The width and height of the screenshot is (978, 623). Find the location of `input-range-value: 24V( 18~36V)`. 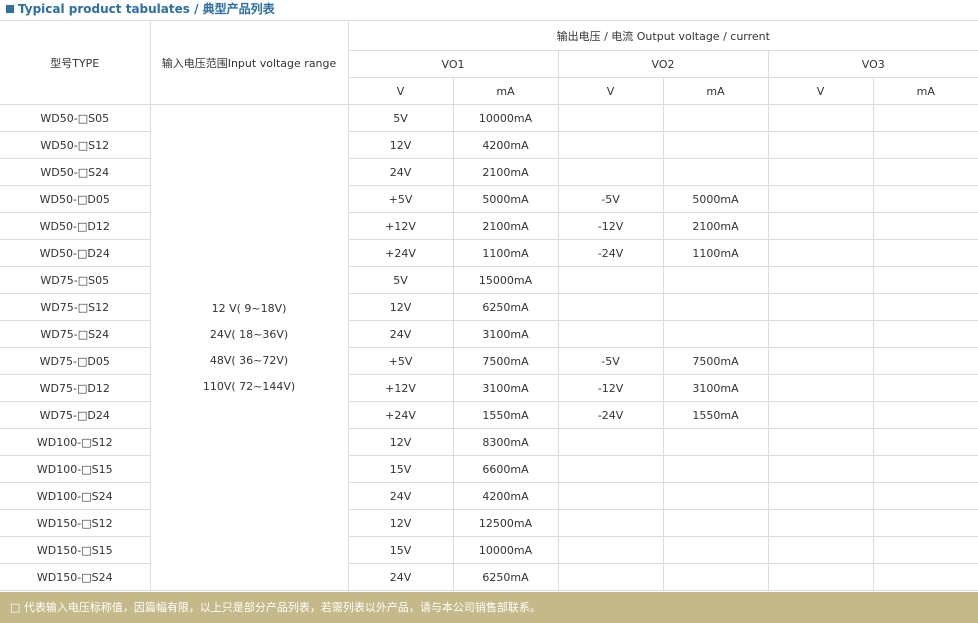

input-range-value: 24V( 18~36V) is located at coordinates (249, 334).